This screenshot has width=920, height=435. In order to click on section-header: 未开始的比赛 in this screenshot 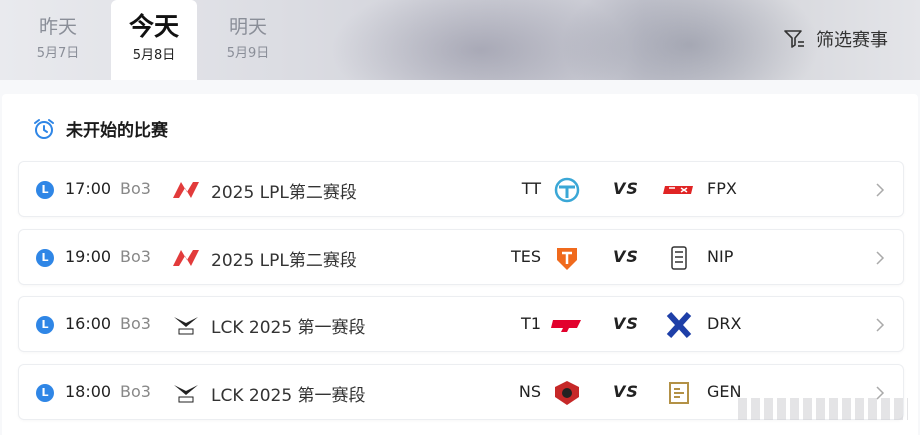, I will do `click(100, 128)`.